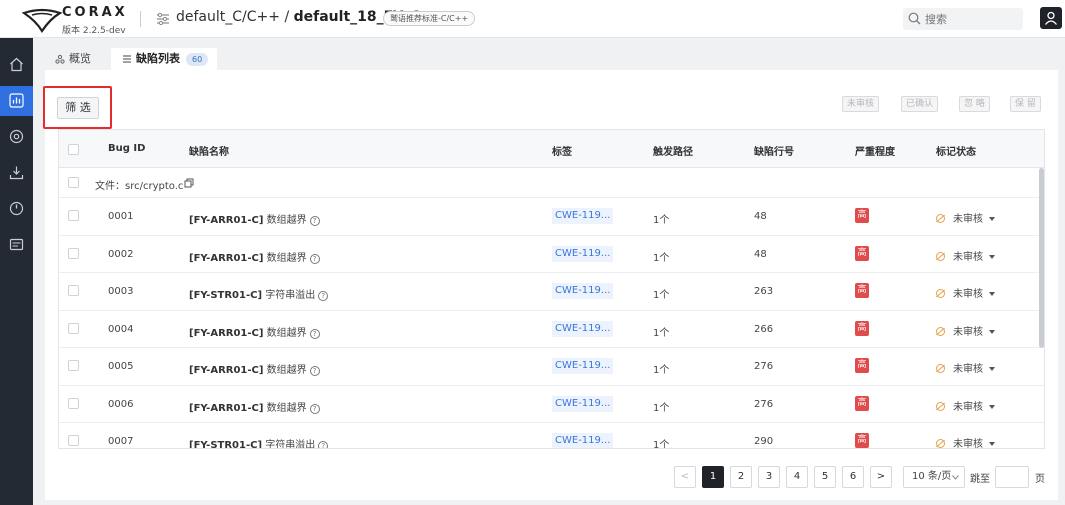 Image resolution: width=1065 pixels, height=505 pixels. Describe the element at coordinates (16, 137) in the screenshot. I see `sidebar-item-settings` at that location.